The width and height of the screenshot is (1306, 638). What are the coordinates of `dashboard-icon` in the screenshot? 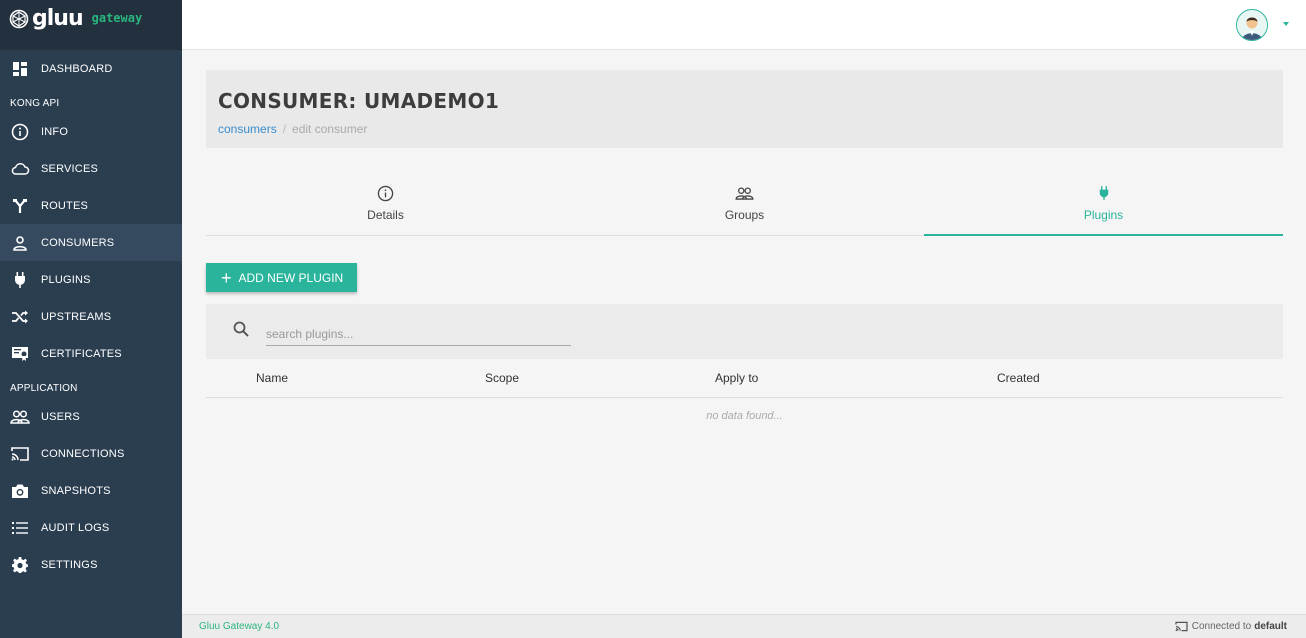 It's located at (20, 69).